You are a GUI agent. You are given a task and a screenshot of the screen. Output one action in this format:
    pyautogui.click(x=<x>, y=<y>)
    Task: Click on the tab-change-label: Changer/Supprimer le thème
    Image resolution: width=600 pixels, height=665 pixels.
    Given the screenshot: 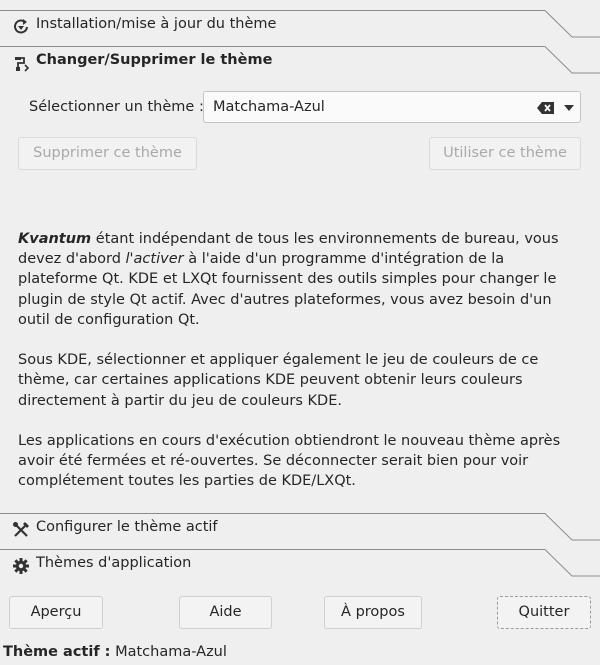 What is the action you would take?
    pyautogui.click(x=154, y=60)
    